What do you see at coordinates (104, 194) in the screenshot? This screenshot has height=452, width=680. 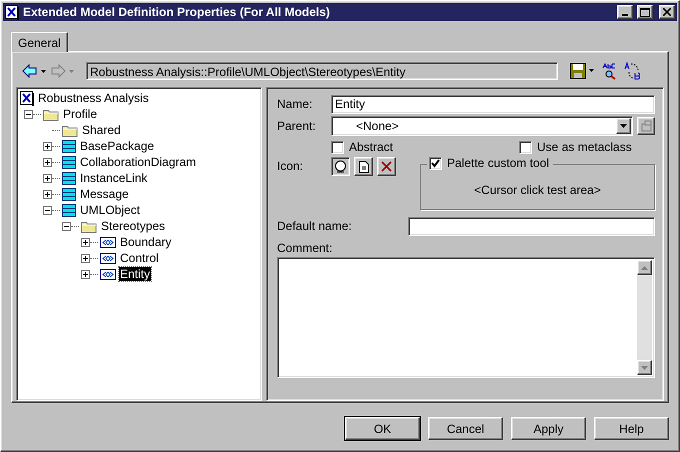 I see `tree-item: Message` at bounding box center [104, 194].